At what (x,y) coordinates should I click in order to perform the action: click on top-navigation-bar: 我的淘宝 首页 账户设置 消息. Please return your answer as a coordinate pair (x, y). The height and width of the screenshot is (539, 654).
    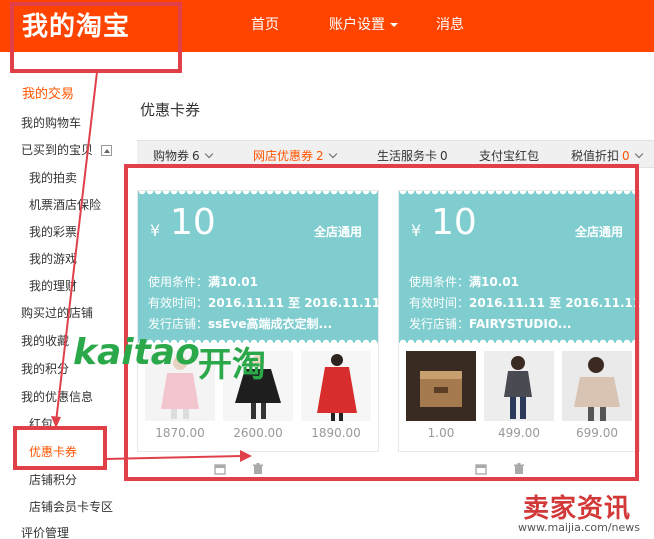
    Looking at the image, I should click on (327, 26).